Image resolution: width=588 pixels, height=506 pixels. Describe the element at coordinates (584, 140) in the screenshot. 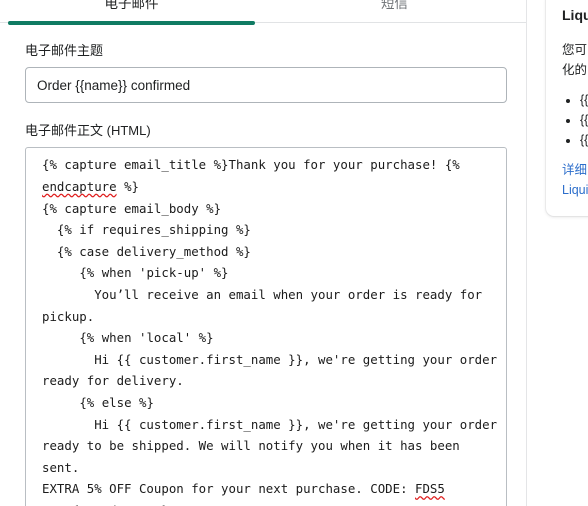

I see `list-item: {{ customer.first_name }}` at that location.